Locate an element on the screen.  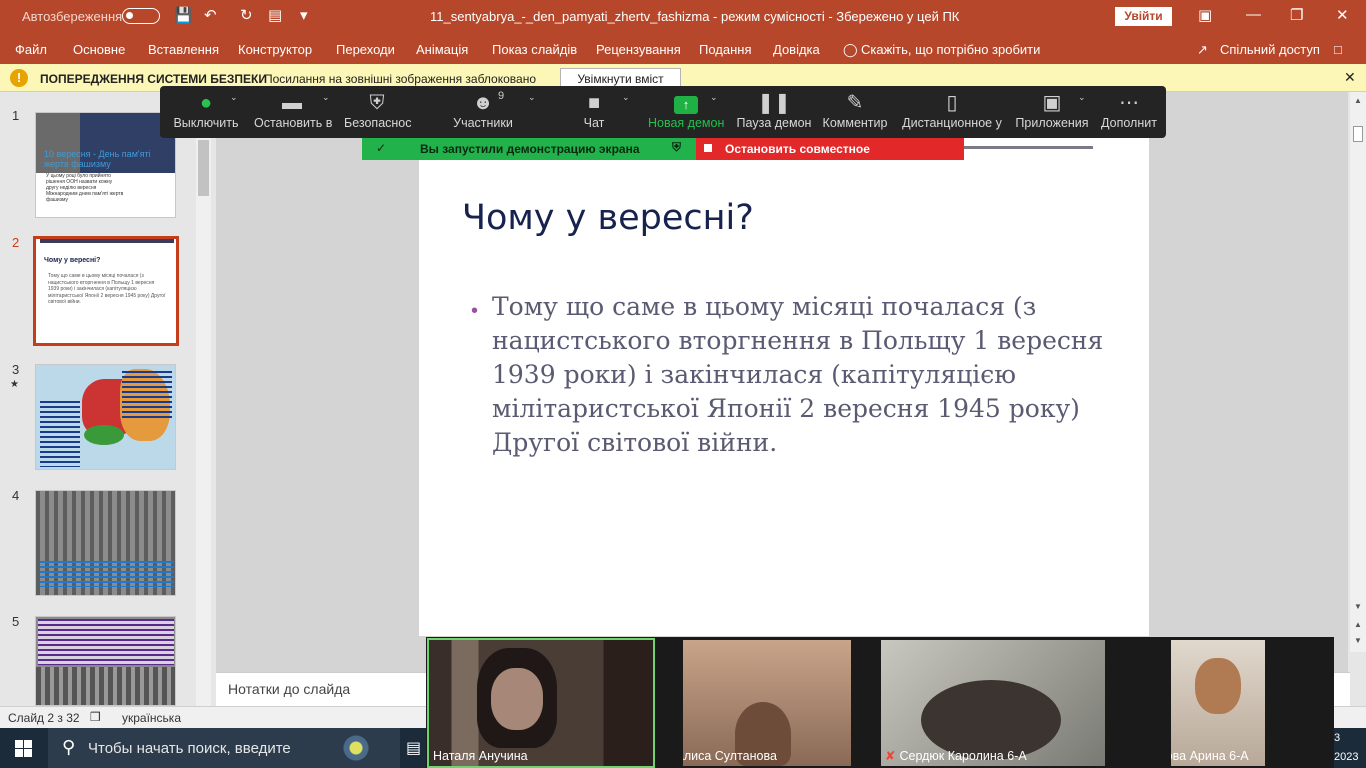
animation-star-icon: ★ is located at coordinates (14, 384).